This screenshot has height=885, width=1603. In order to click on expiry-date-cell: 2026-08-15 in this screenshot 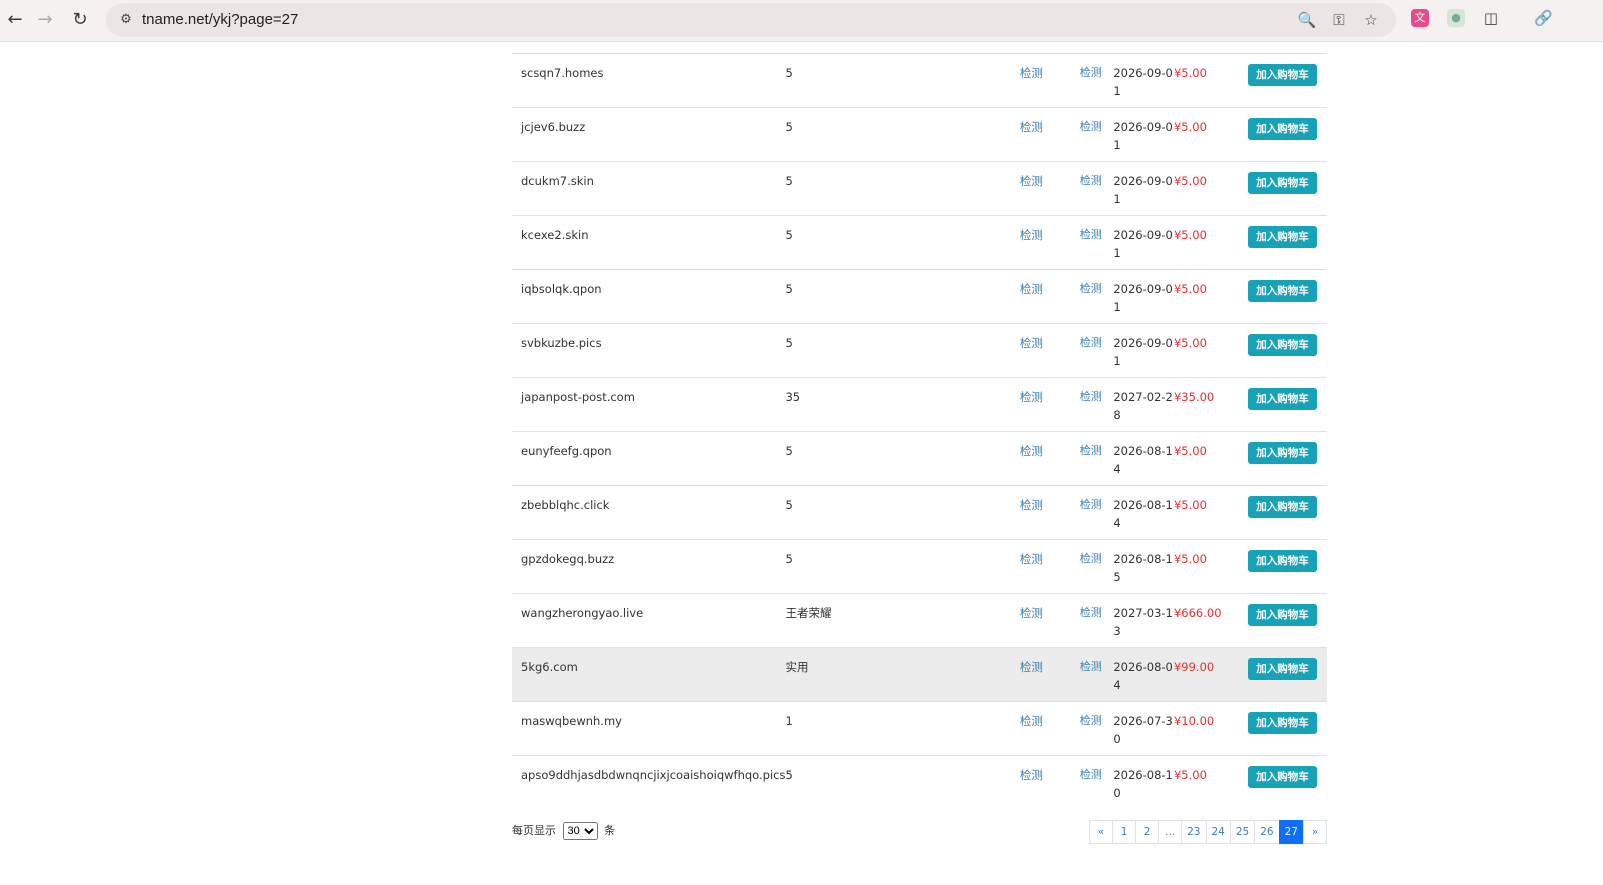, I will do `click(1140, 566)`.